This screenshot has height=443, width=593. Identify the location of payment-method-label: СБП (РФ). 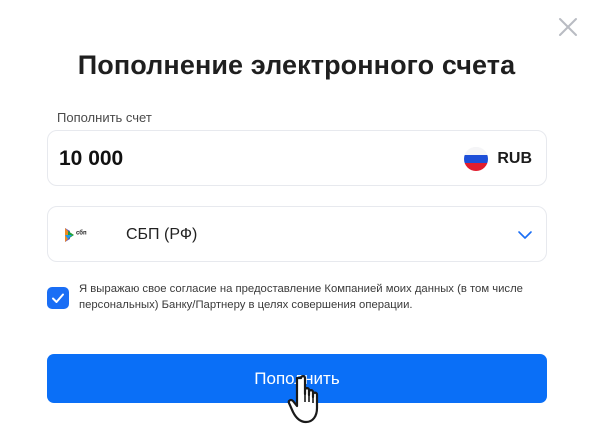
(162, 234).